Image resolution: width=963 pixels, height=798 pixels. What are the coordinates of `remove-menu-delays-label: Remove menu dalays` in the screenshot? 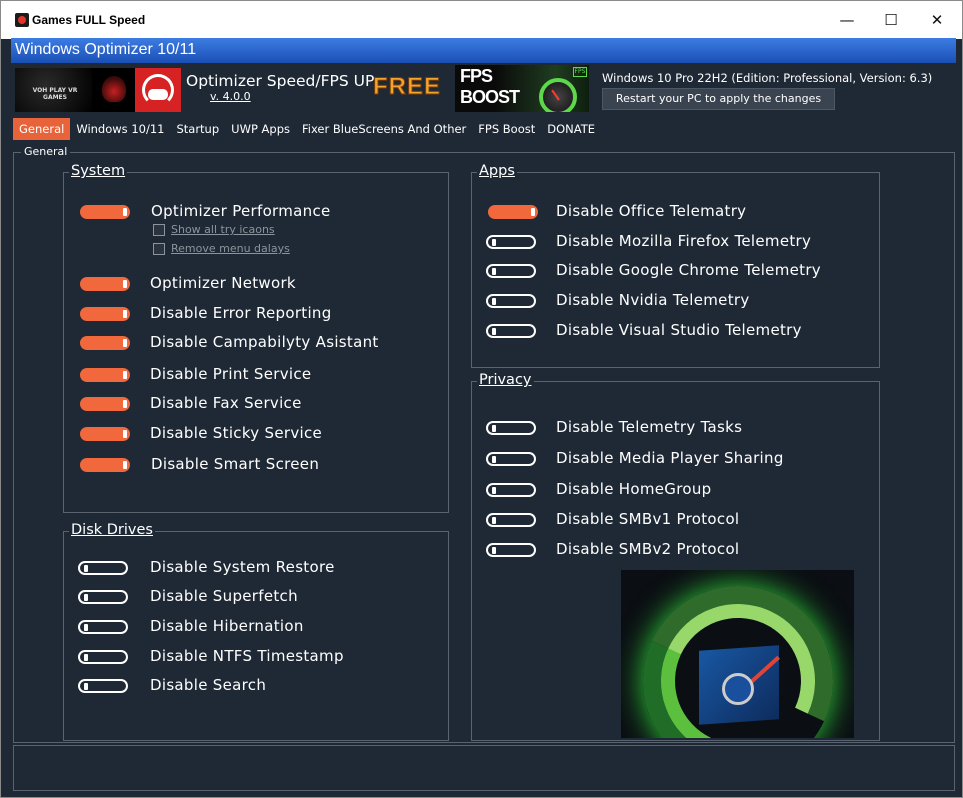 It's located at (230, 248).